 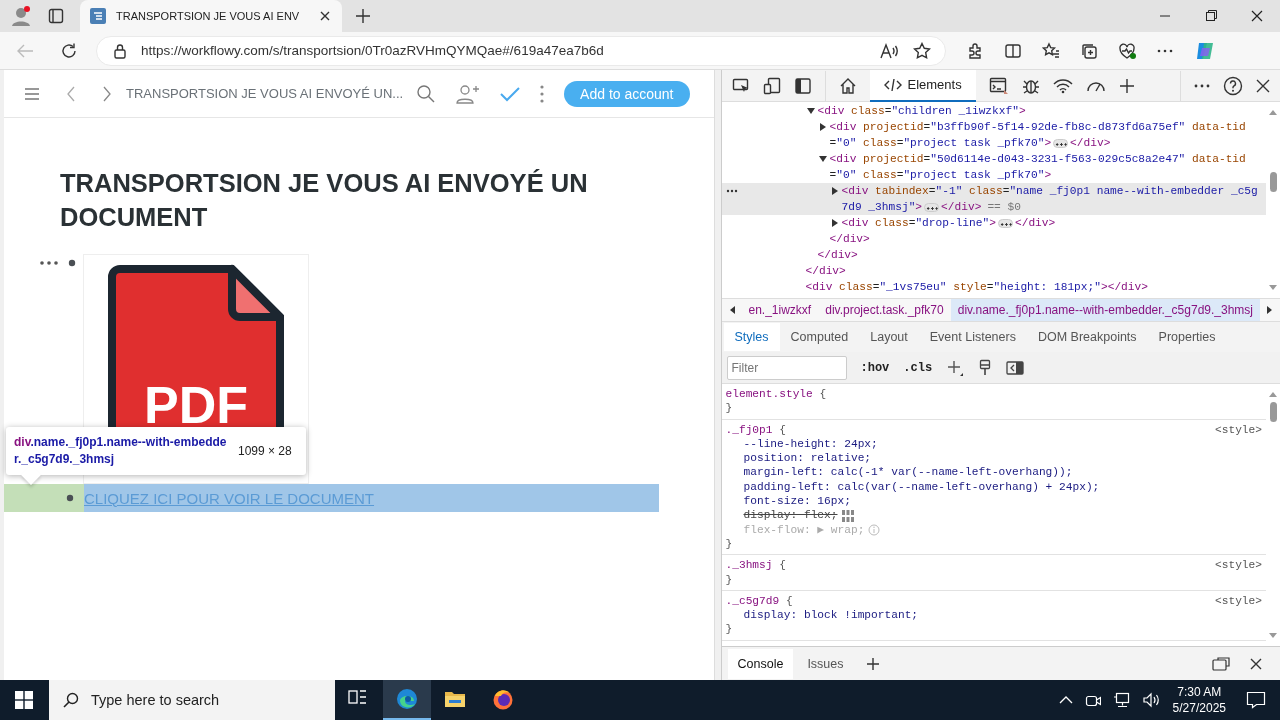 What do you see at coordinates (107, 93) in the screenshot?
I see `forward-icon` at bounding box center [107, 93].